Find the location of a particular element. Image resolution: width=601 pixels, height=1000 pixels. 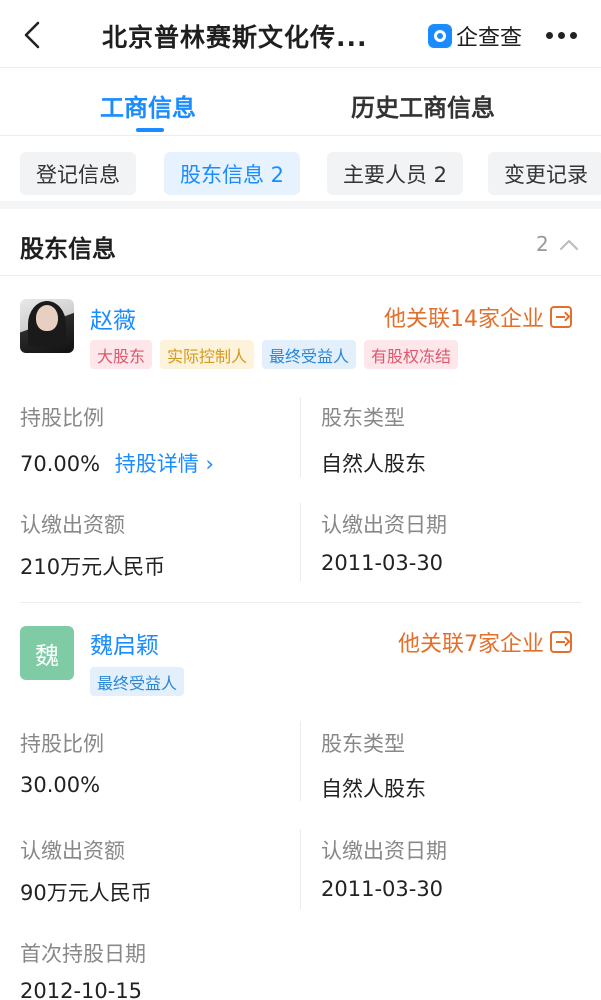

section-title: 股东信息 is located at coordinates (68, 249).